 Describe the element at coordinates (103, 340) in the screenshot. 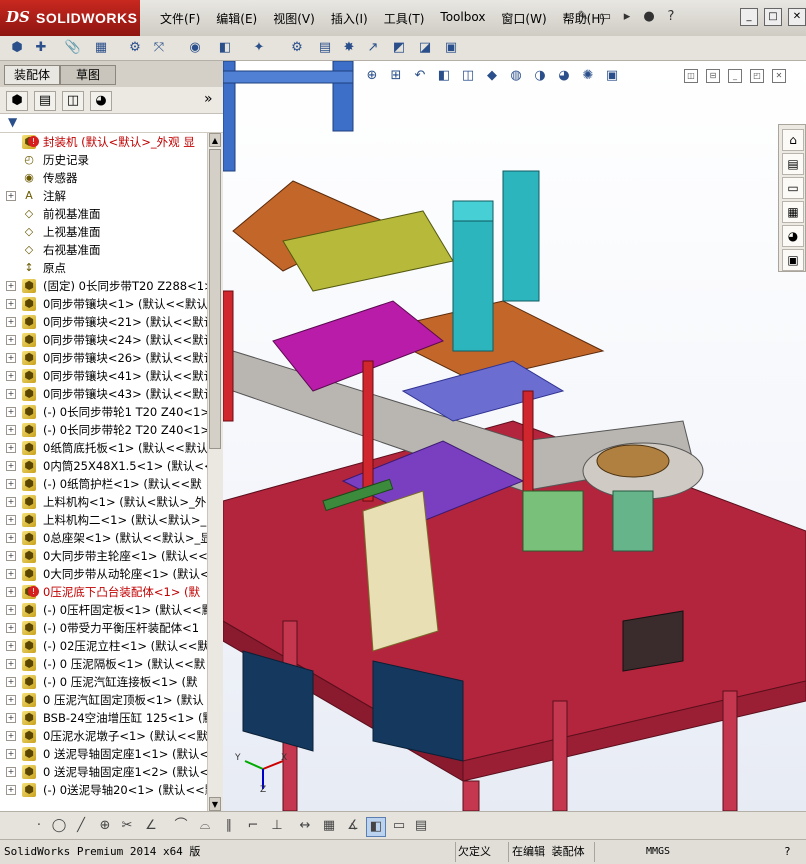

I see `tree-item: + ⬢ 0同步带镶块<24> (默认<<默认` at that location.